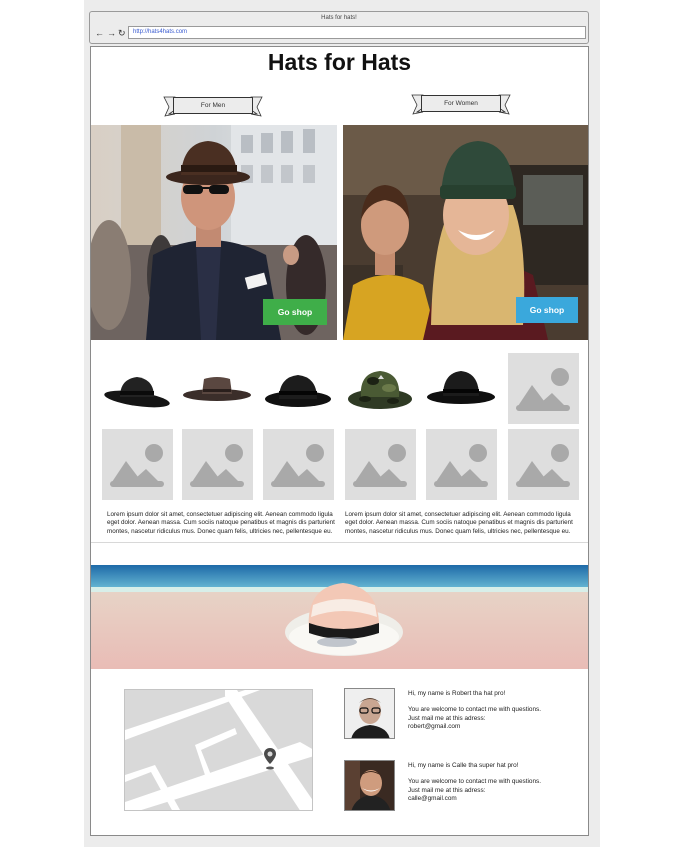 The image size is (700, 847). I want to click on panama-hat-on-beach-image, so click(339, 617).